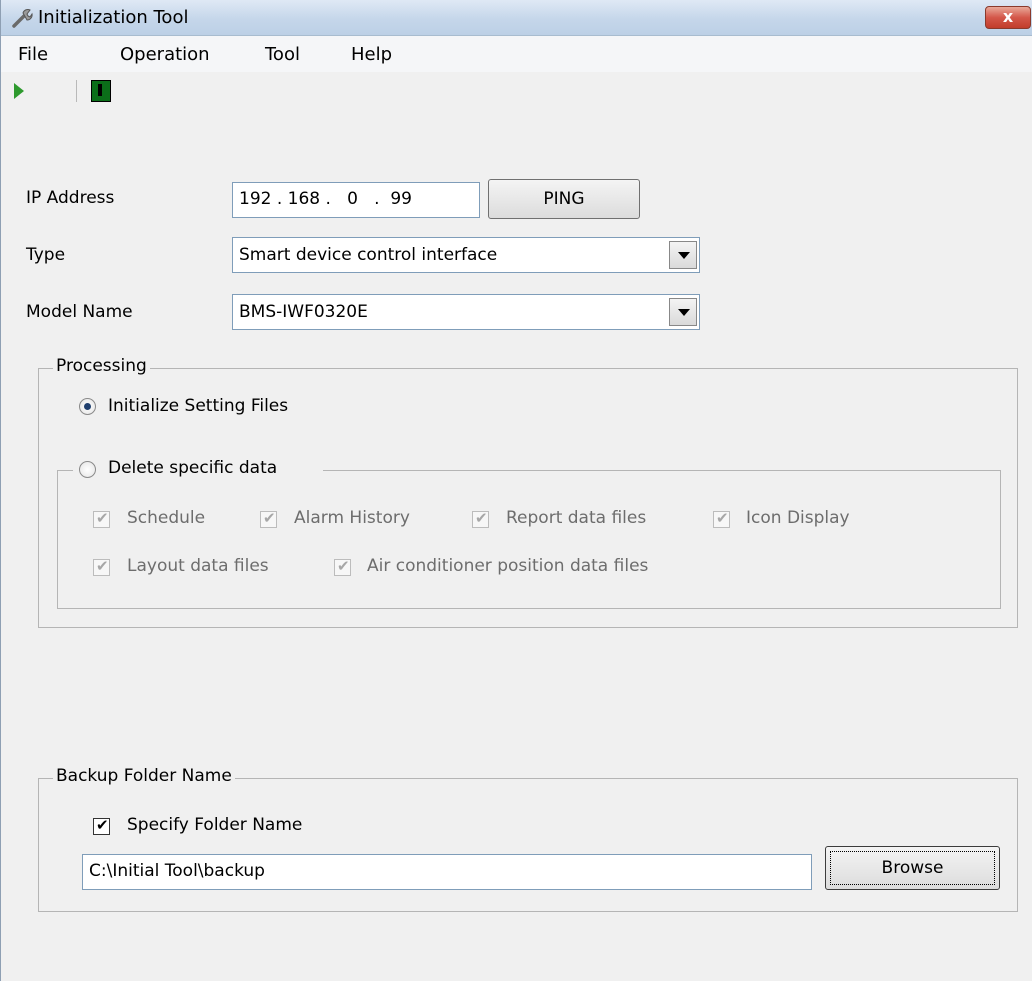  I want to click on menu-help: Help, so click(371, 54).